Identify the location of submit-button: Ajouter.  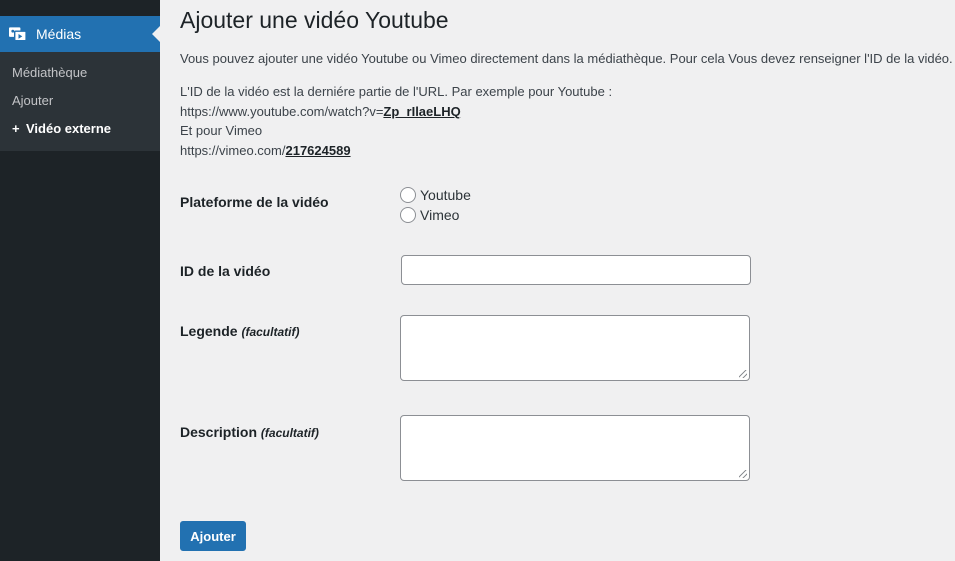
(213, 536).